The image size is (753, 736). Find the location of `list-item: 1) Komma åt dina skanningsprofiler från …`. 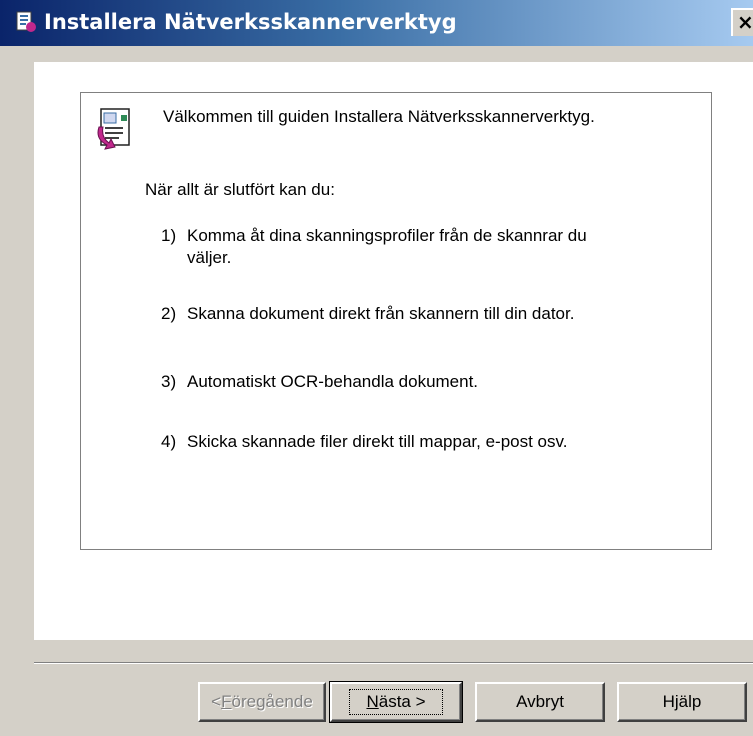

list-item: 1) Komma åt dina skanningsprofiler från … is located at coordinates (381, 247).